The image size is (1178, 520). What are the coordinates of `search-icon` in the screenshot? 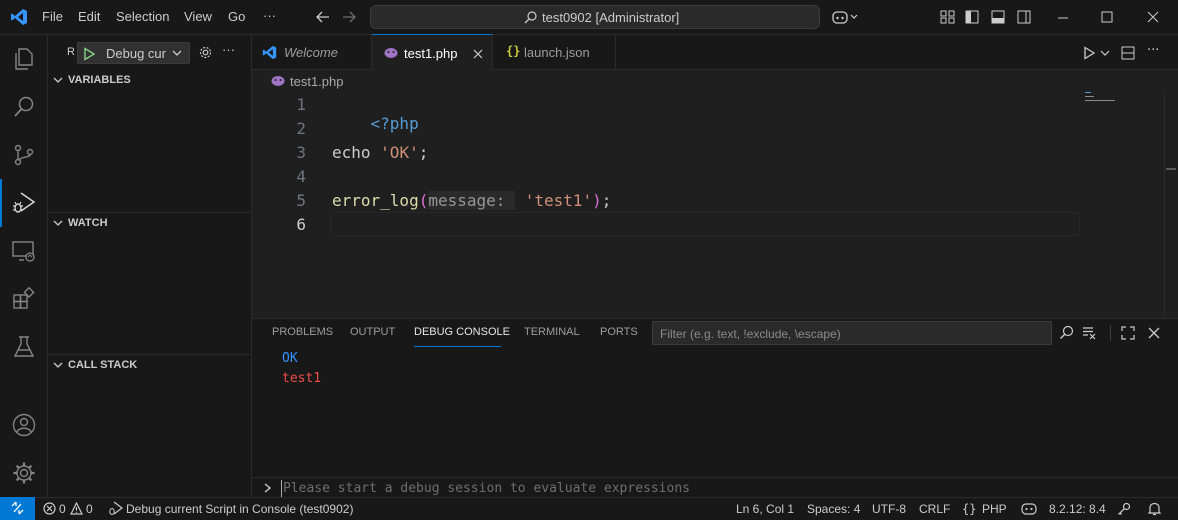 It's located at (530, 17).